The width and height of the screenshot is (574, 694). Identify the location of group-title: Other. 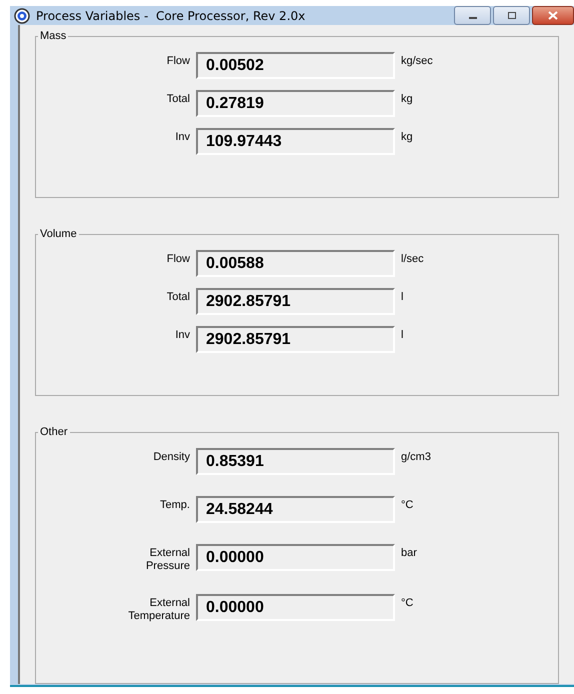
(54, 432).